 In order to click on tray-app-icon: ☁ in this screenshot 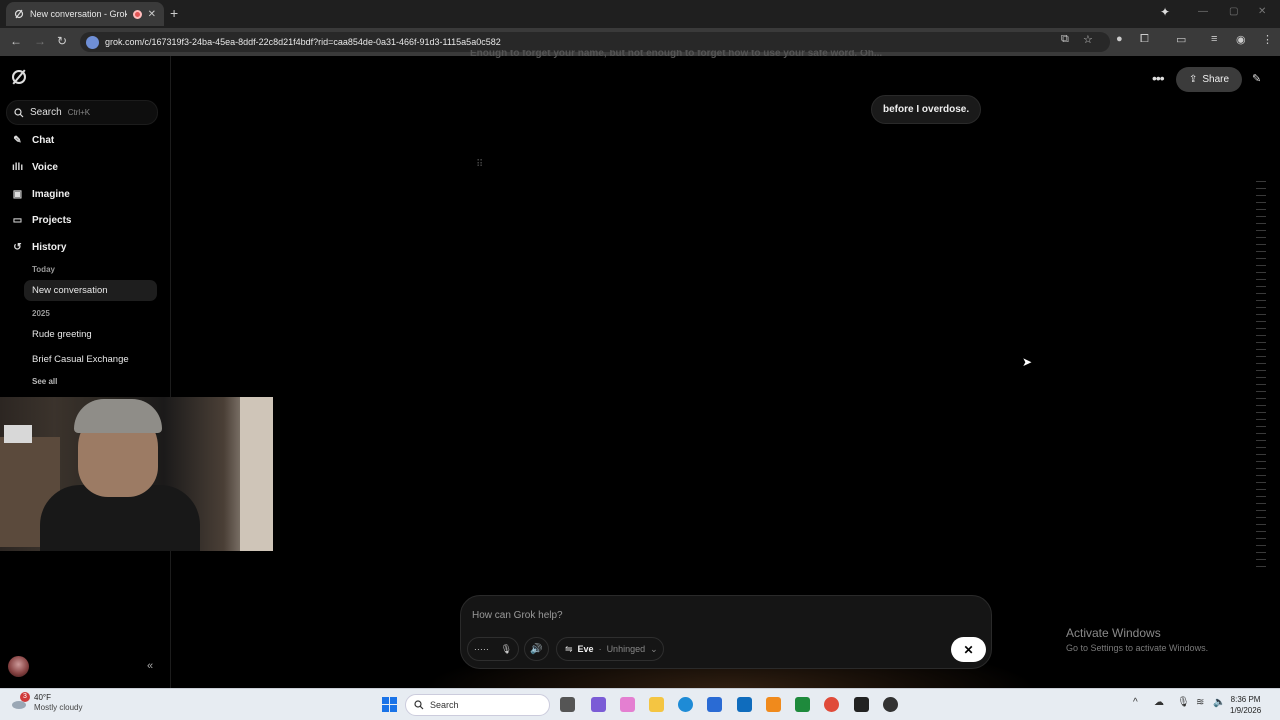, I will do `click(1159, 702)`.